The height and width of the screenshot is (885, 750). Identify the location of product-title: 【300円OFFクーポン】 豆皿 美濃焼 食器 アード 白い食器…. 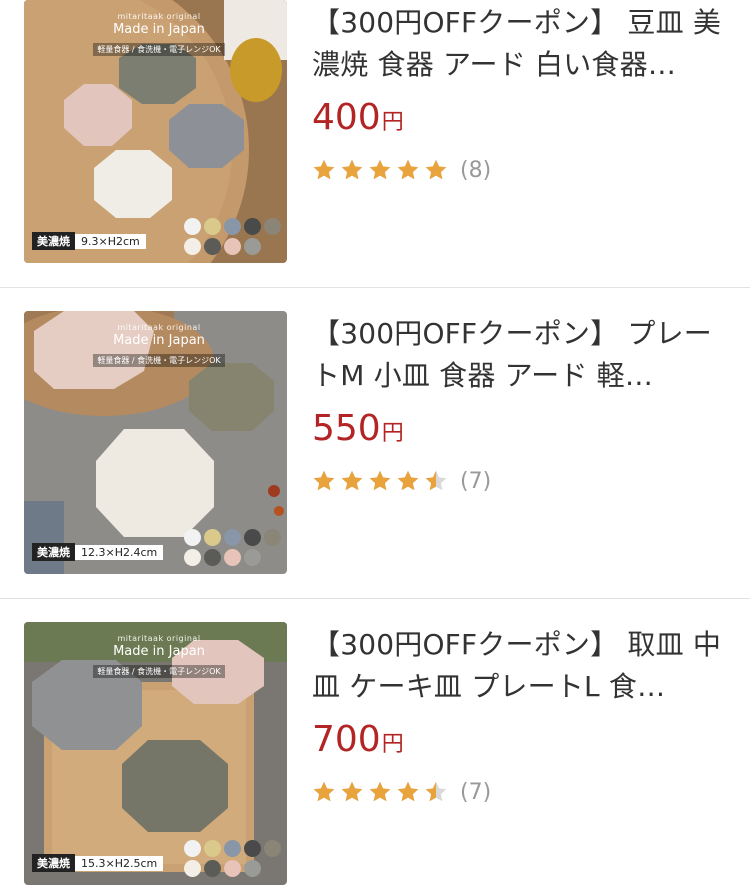
(517, 44).